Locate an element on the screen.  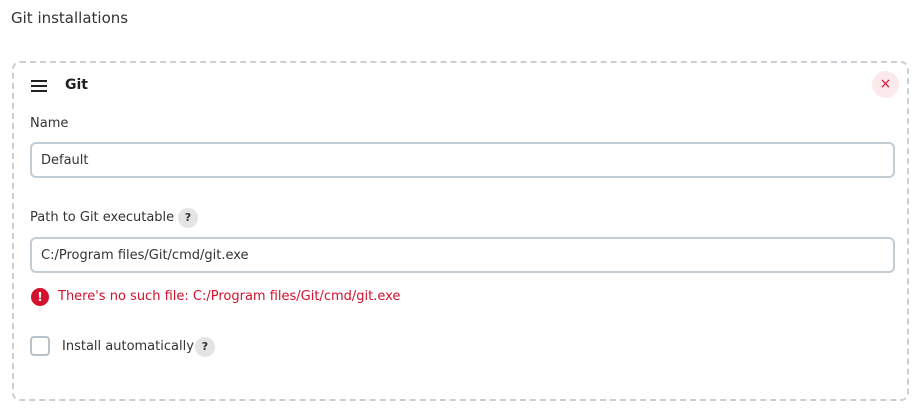
path-help-icon: ? is located at coordinates (188, 218).